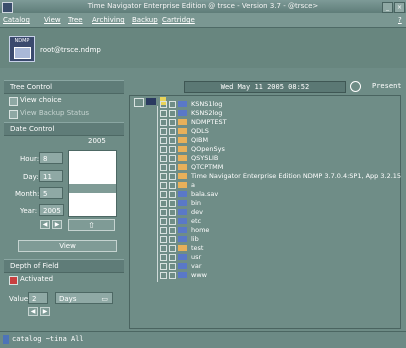 This screenshot has height=348, width=406. I want to click on tree-node: lib, so click(278, 239).